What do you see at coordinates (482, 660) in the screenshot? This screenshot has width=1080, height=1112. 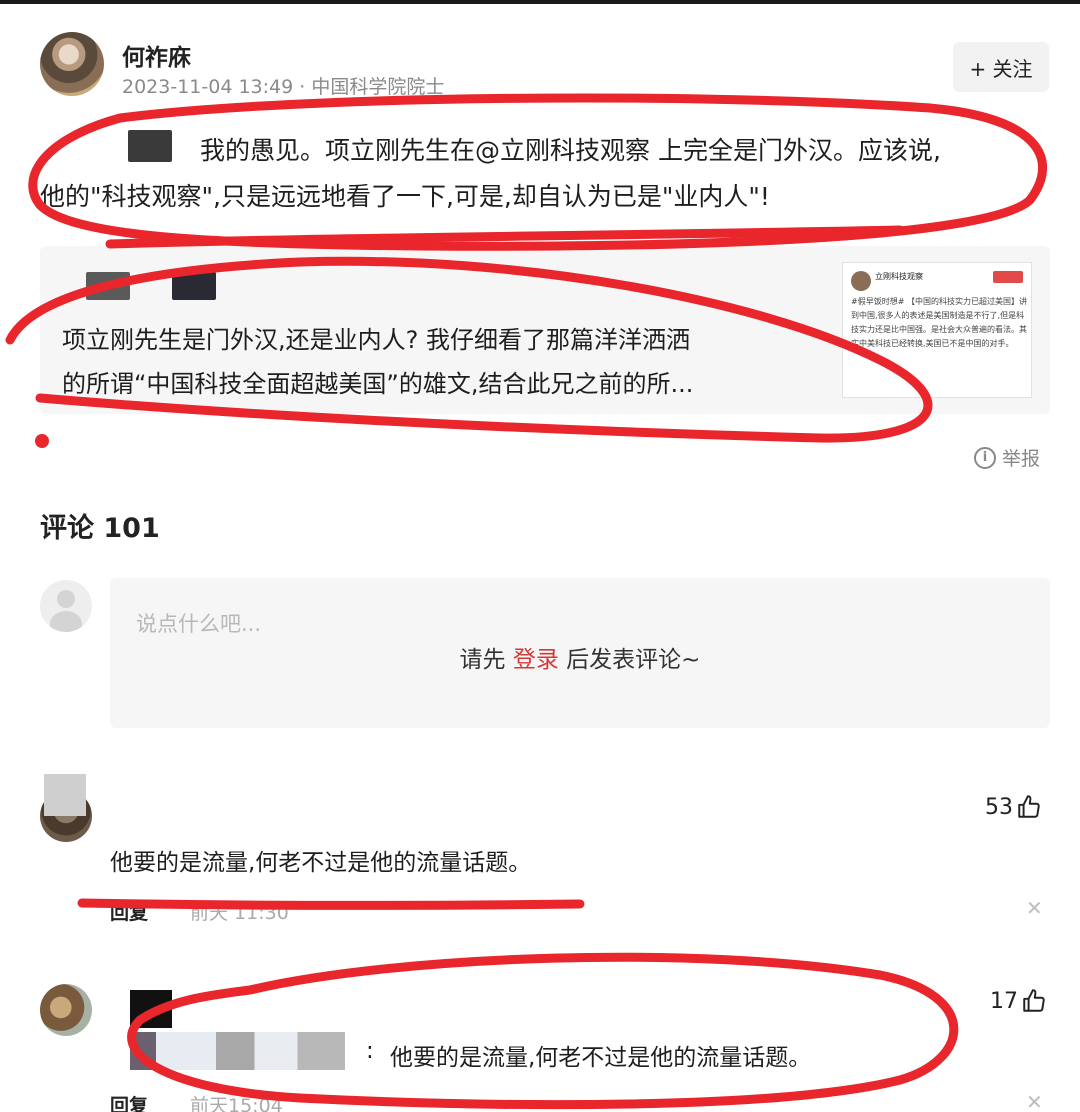 I see `login-prefix: 请先` at bounding box center [482, 660].